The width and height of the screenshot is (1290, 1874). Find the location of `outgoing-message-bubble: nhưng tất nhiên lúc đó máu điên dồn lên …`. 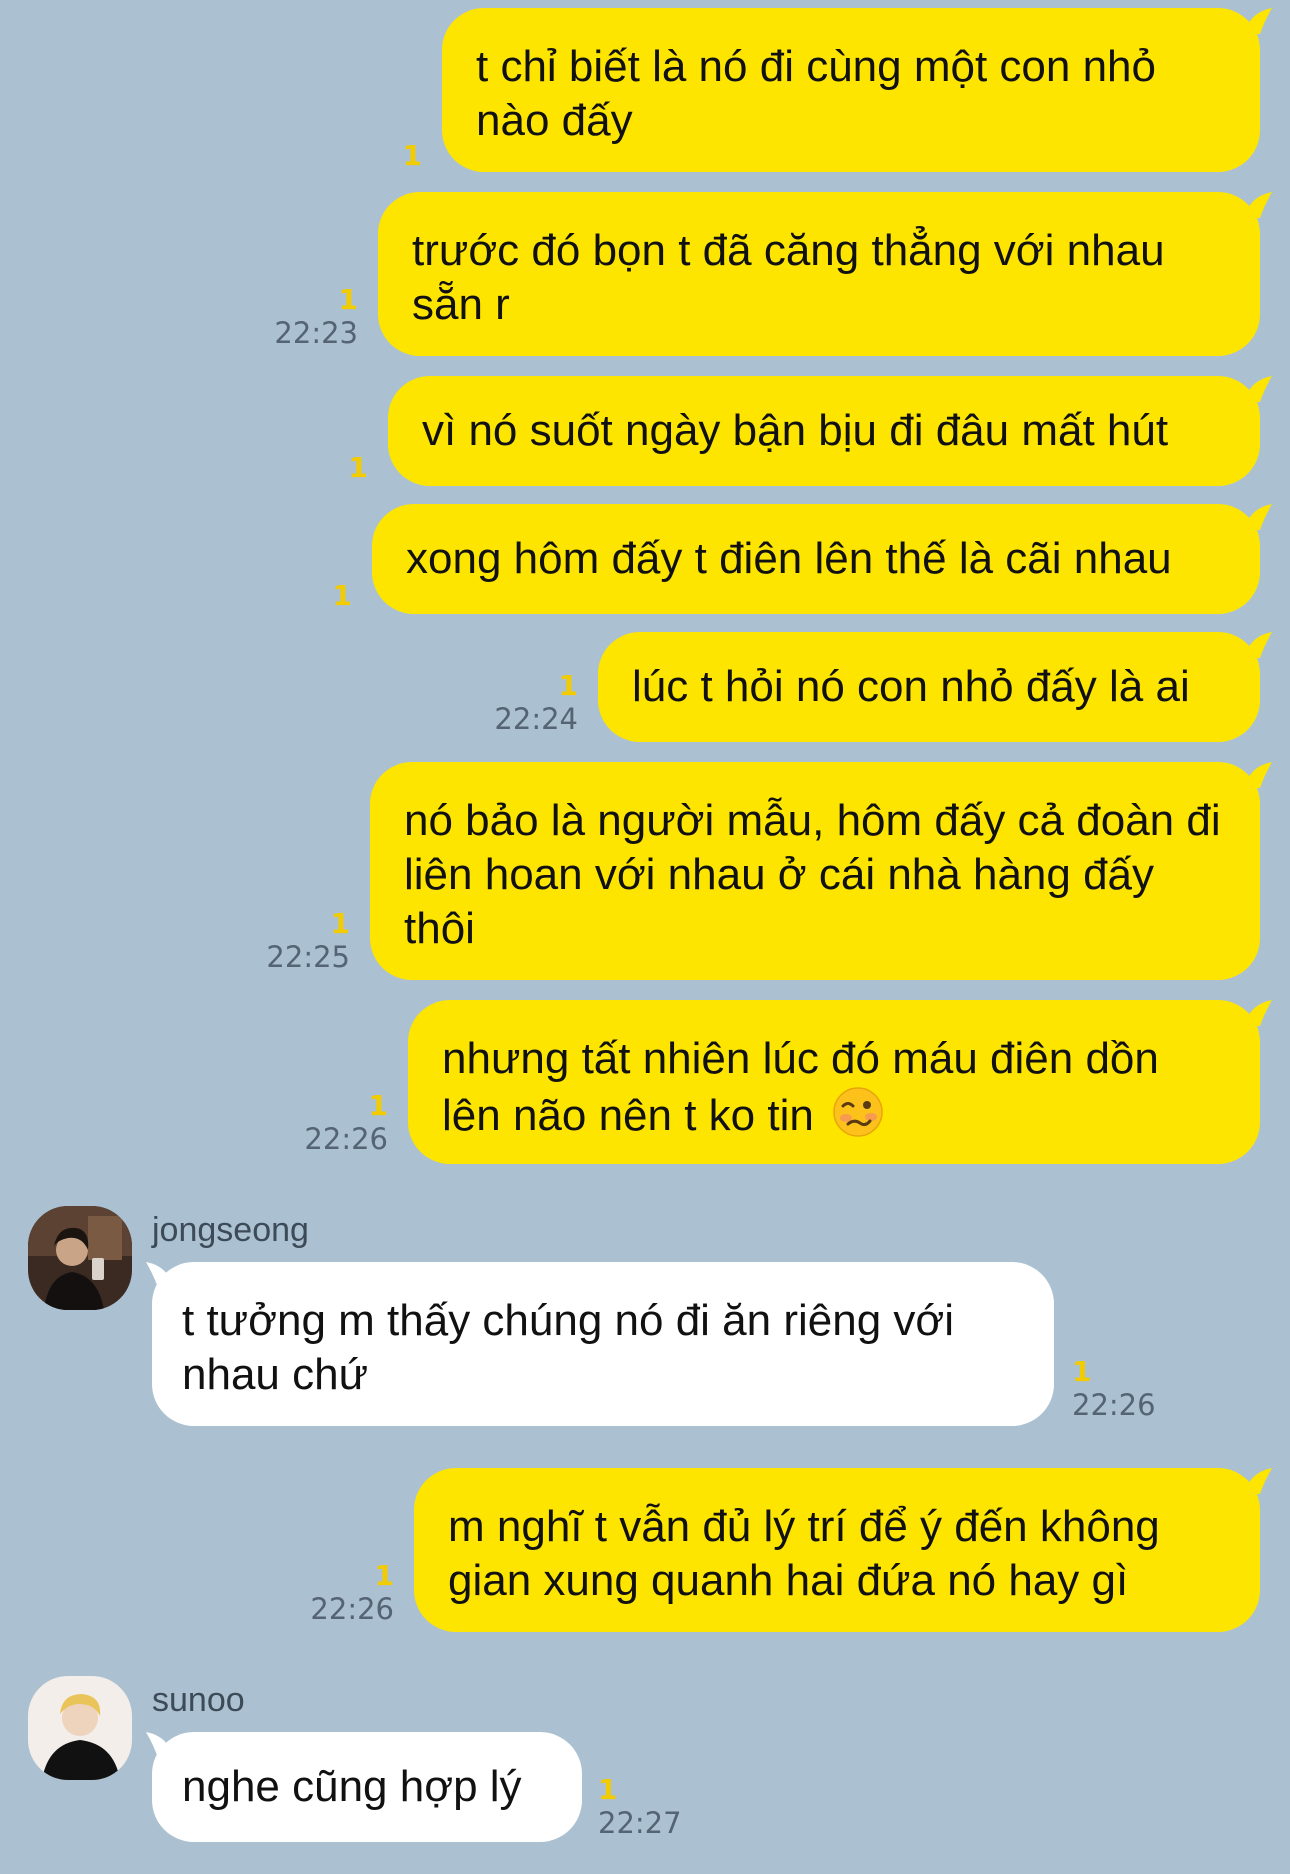

outgoing-message-bubble: nhưng tất nhiên lúc đó máu điên dồn lên … is located at coordinates (834, 1082).